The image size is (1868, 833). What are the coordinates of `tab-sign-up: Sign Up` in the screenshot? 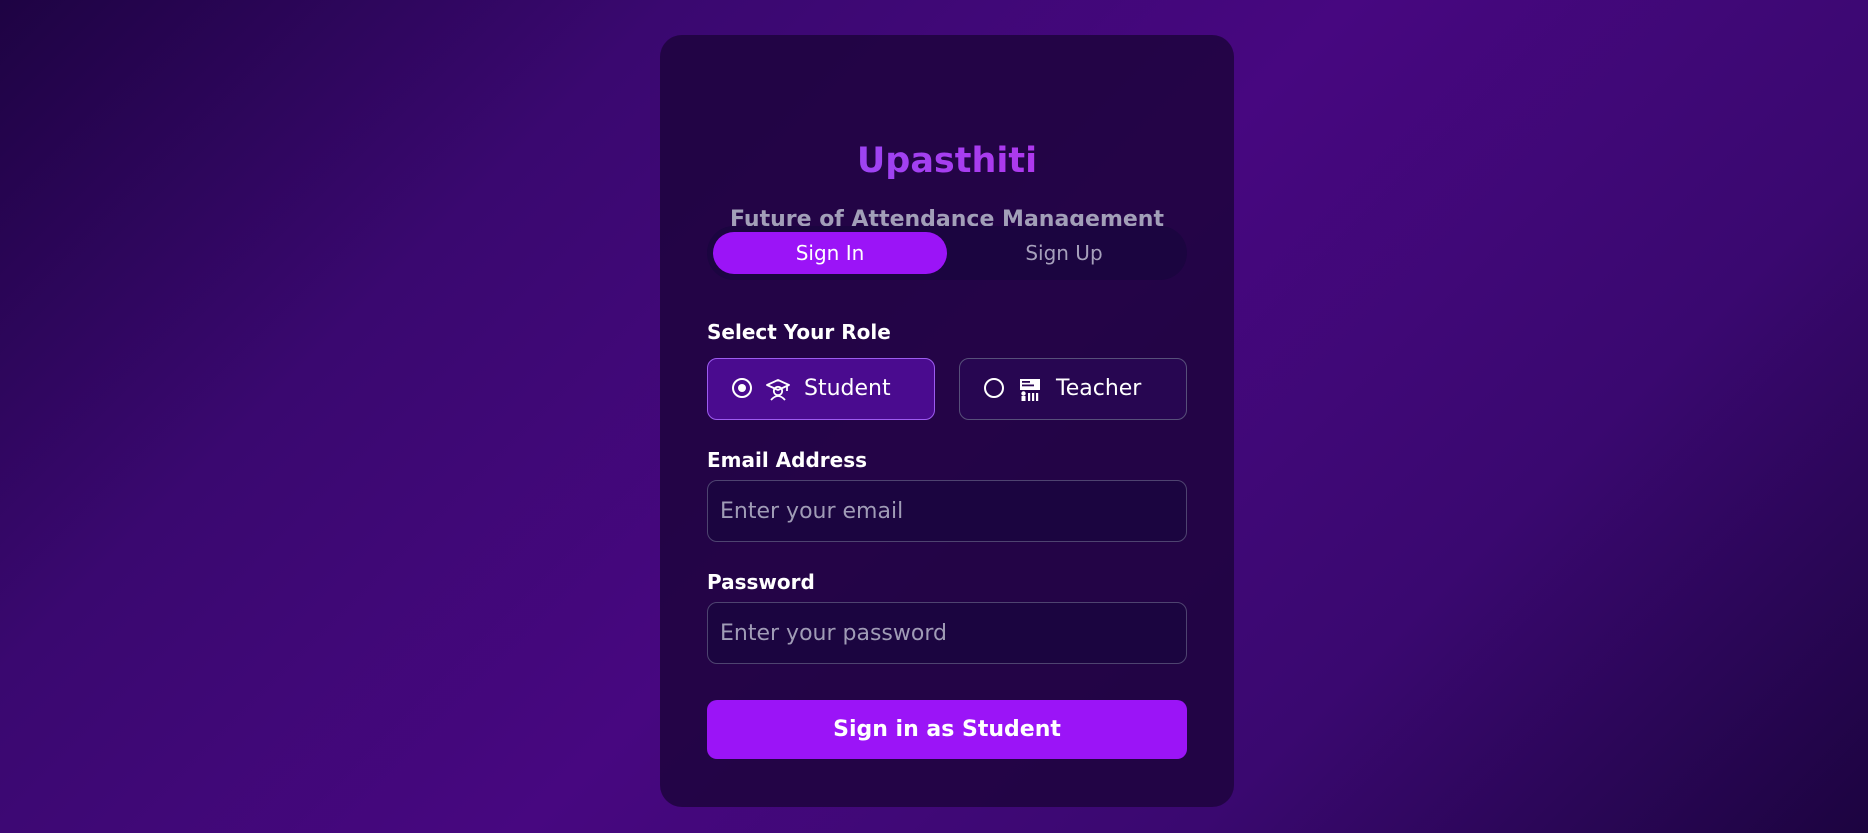 It's located at (1064, 253).